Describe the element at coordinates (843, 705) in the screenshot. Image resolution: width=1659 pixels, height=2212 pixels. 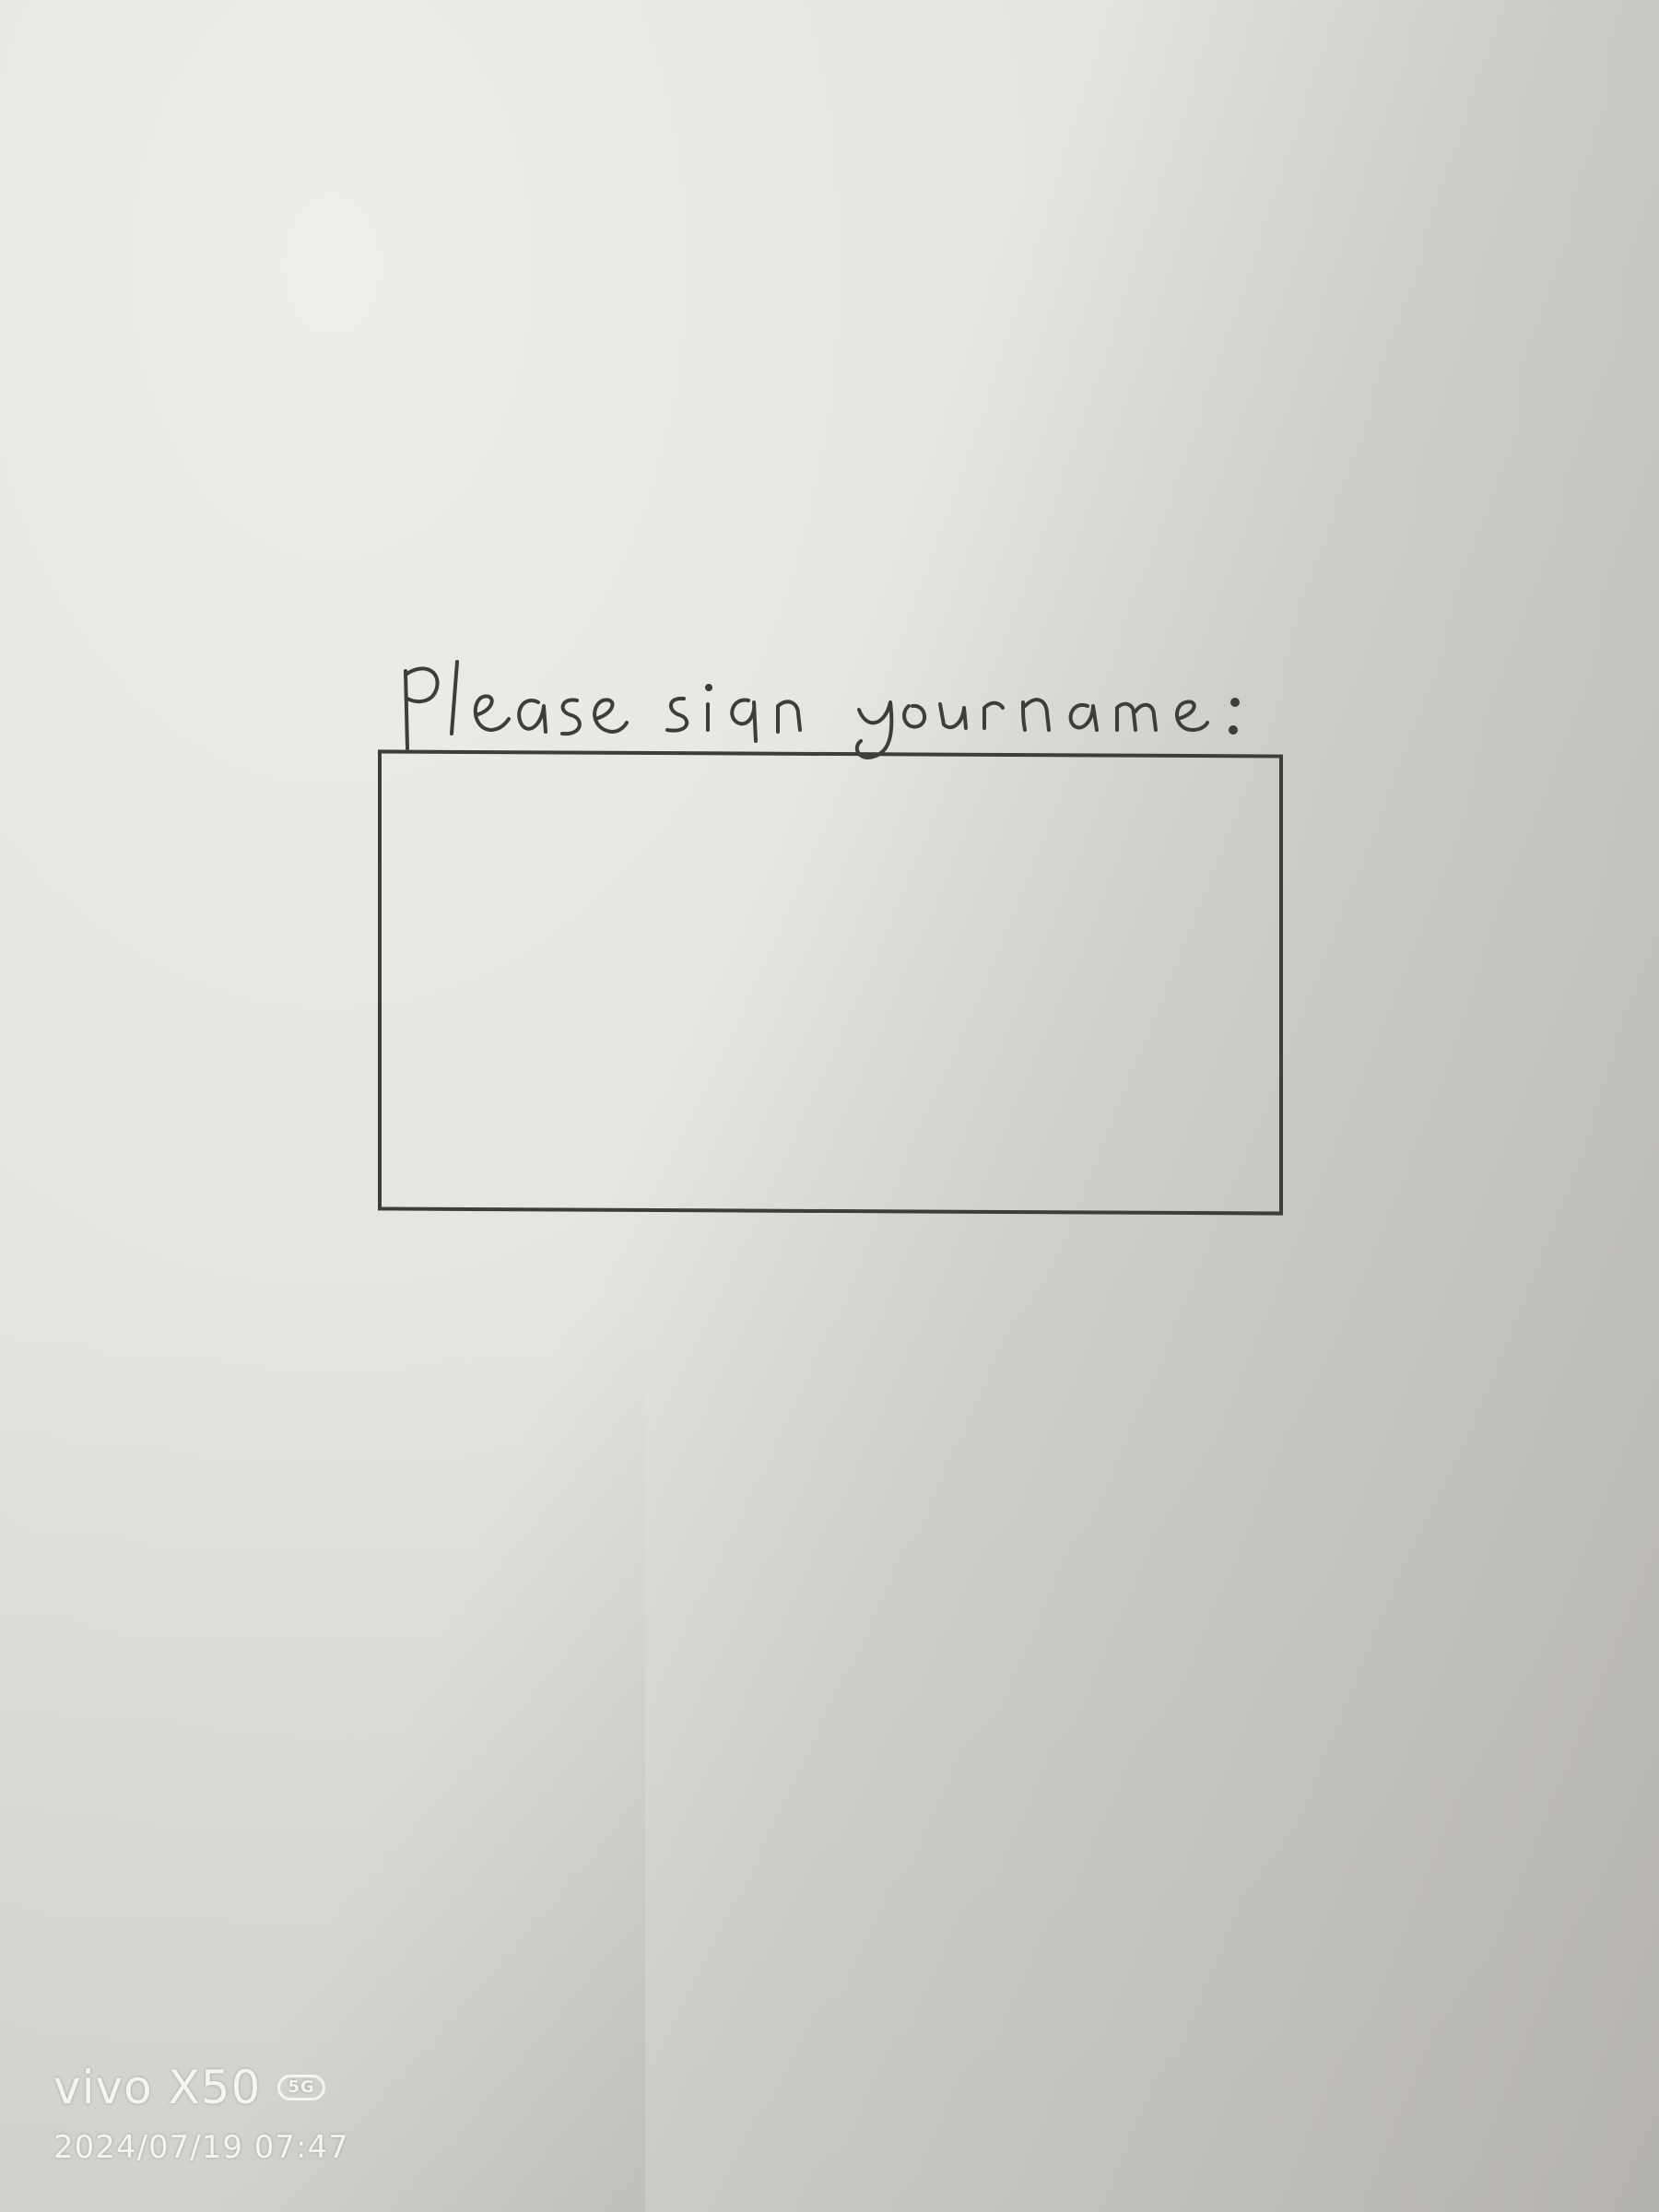
I see `sign-prompt-handwriting` at that location.